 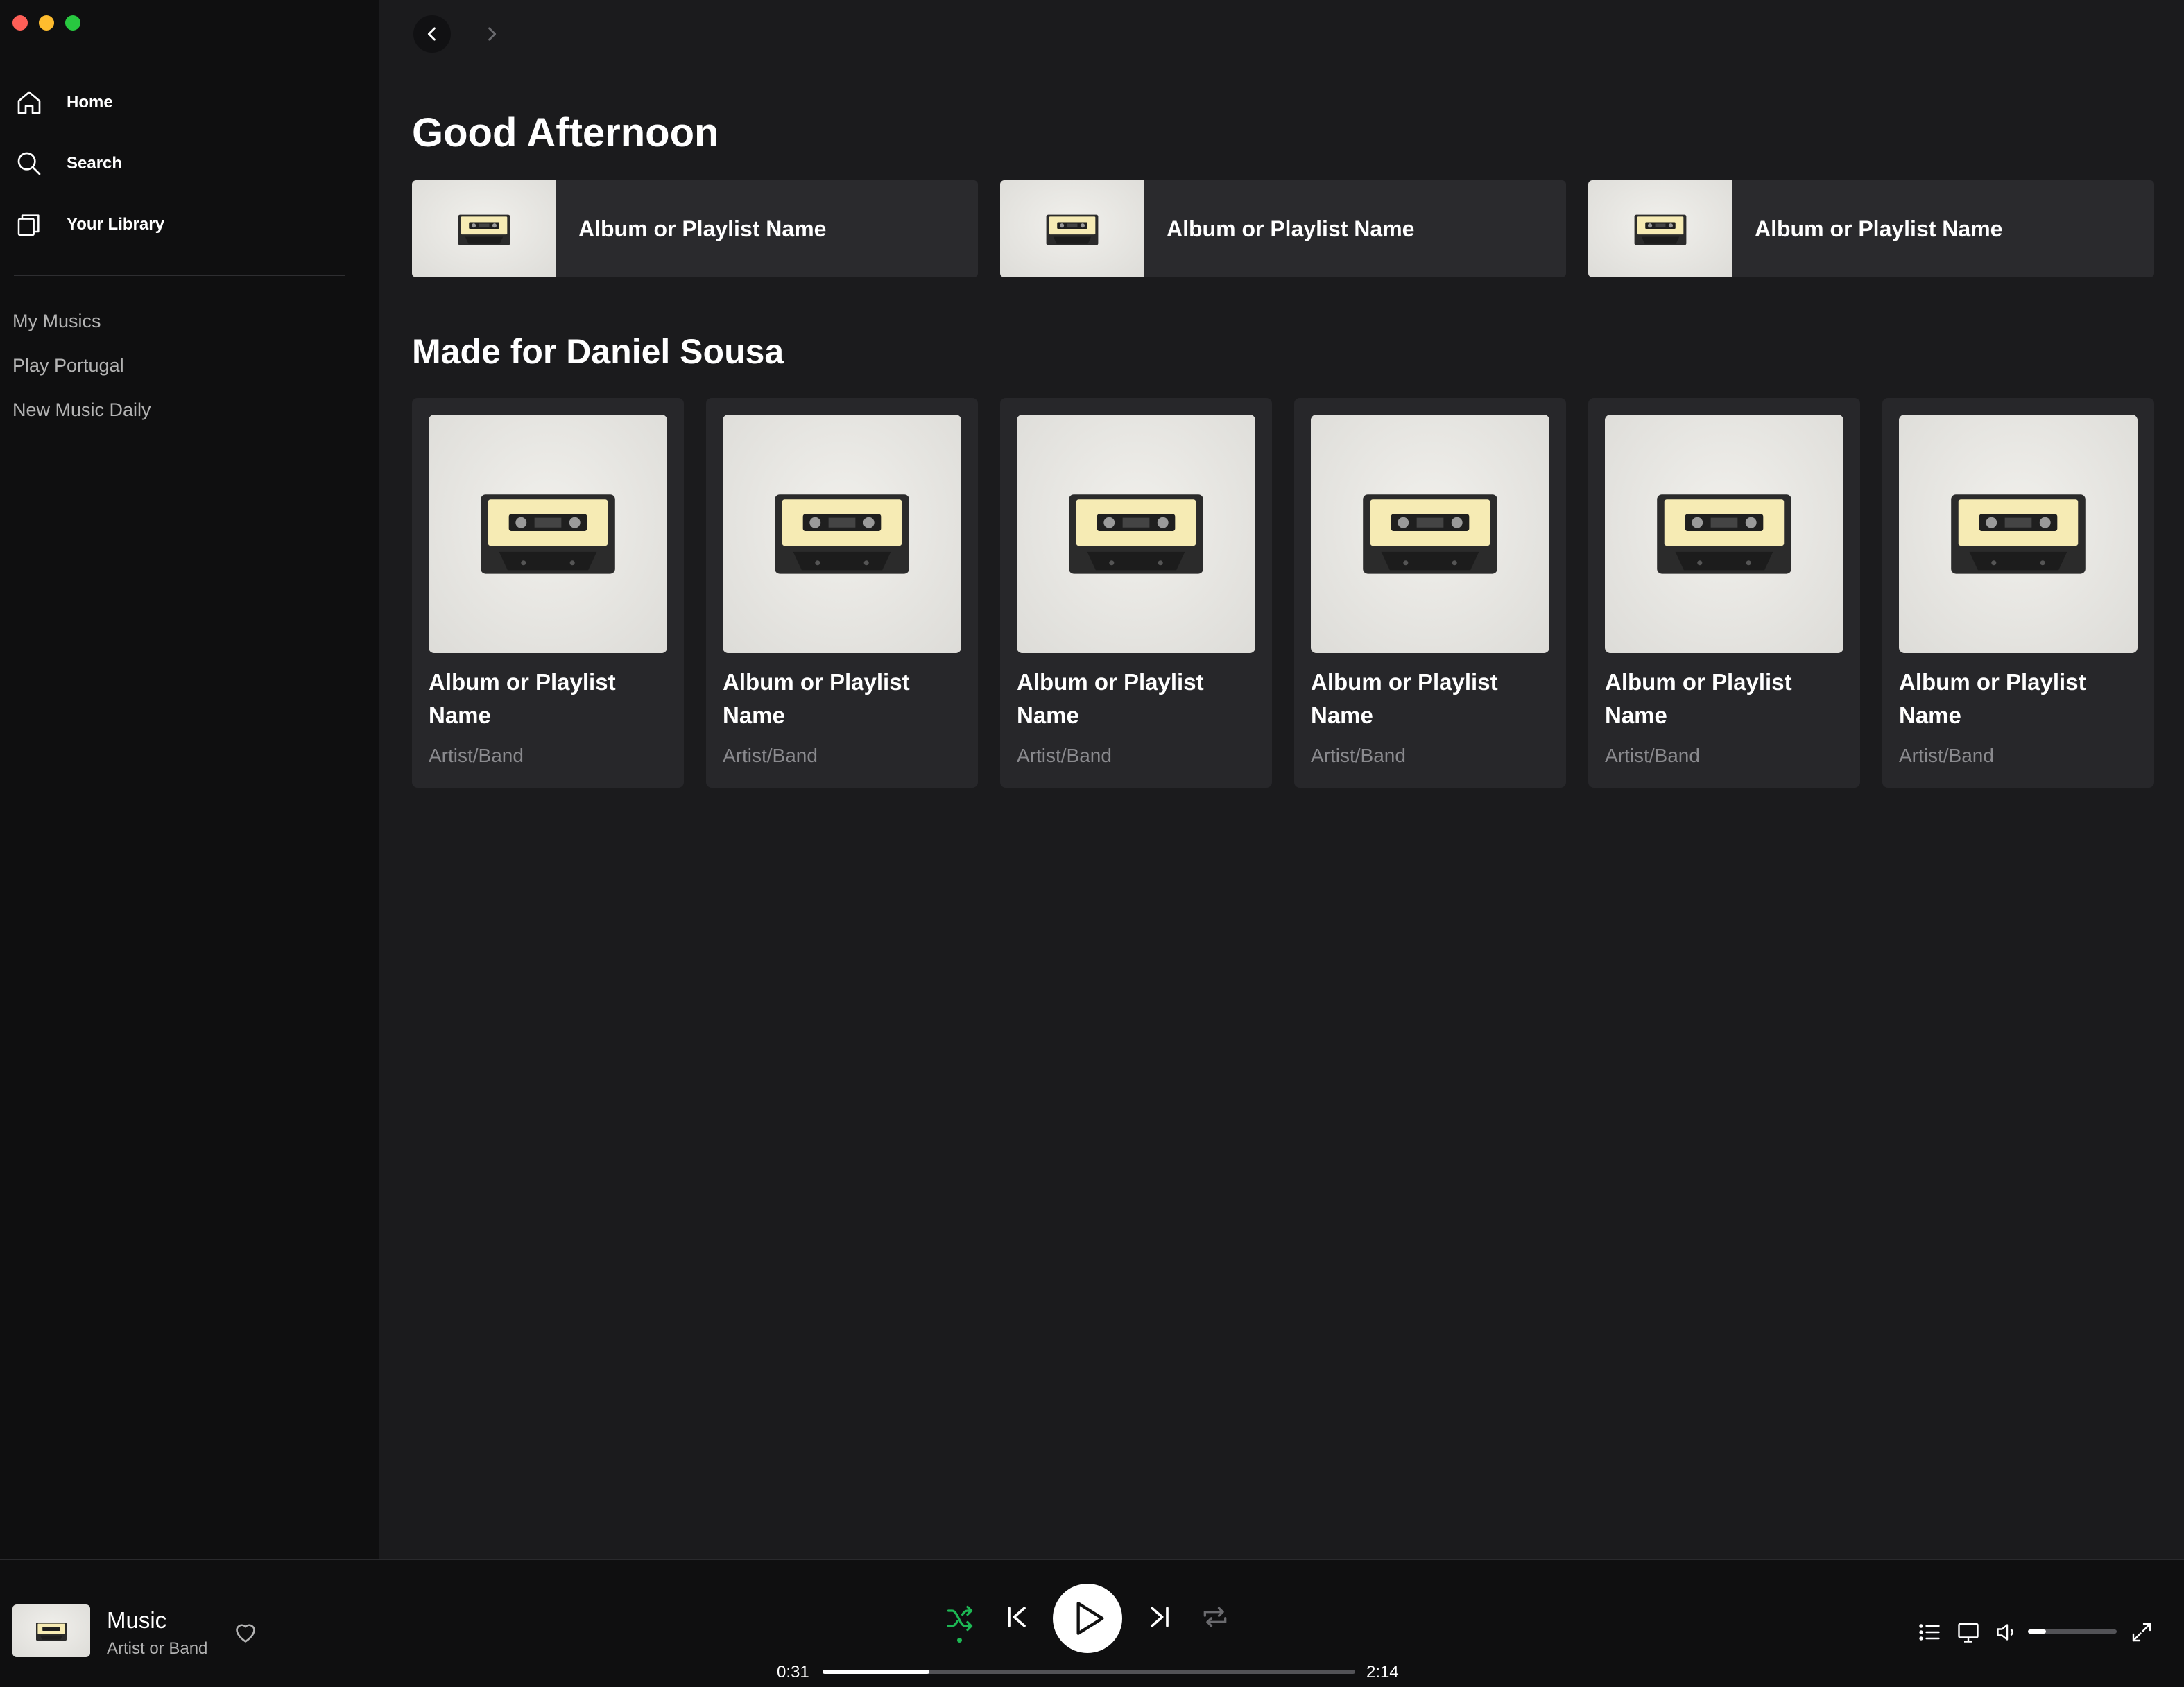 What do you see at coordinates (20, 23) in the screenshot?
I see `close-window-button` at bounding box center [20, 23].